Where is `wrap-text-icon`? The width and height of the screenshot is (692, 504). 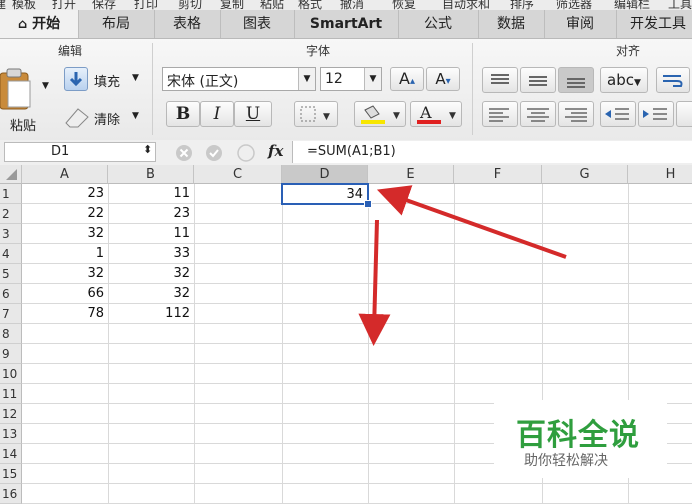 wrap-text-icon is located at coordinates (673, 81).